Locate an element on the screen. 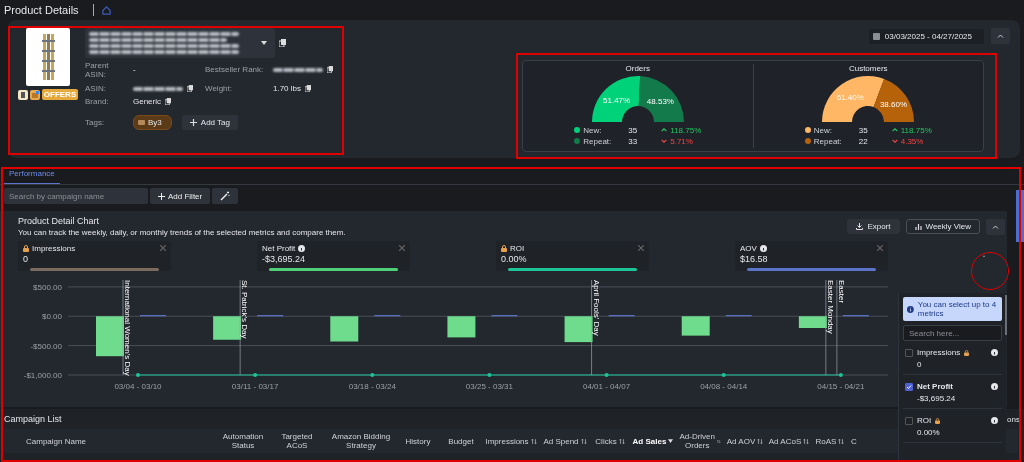 This screenshot has width=1024, height=462. metric-card: AOV $16.58 is located at coordinates (811, 256).